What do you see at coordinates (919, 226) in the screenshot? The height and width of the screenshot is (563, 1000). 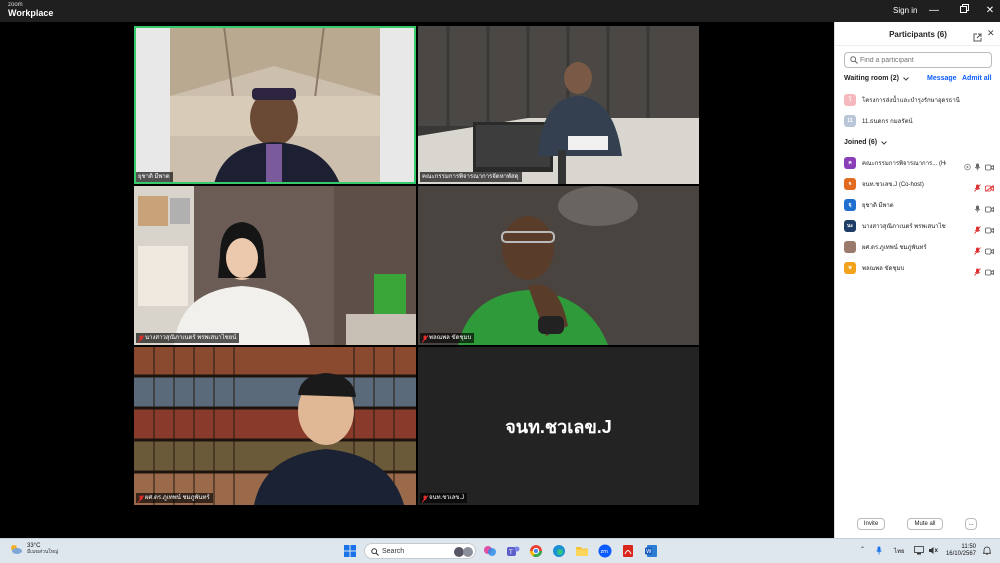 I see `joined-list-item: นะ นางสาวสุณิภาเนตร์ พรพเสนาไชยน์` at bounding box center [919, 226].